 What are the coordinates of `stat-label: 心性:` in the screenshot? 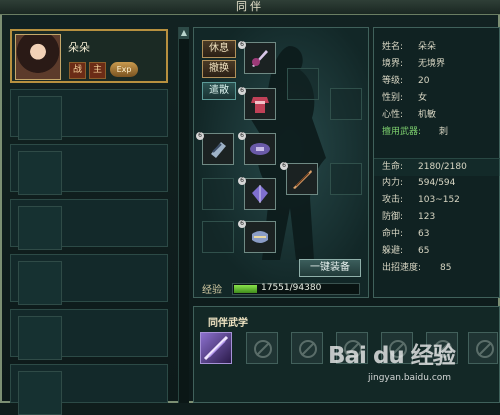 It's located at (393, 115).